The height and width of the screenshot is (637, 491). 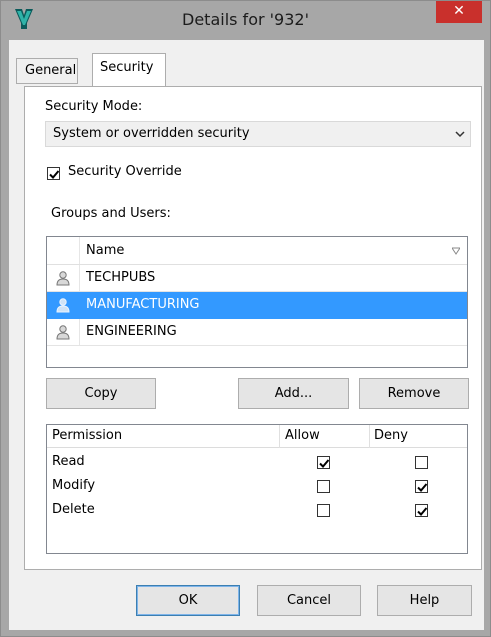 What do you see at coordinates (105, 250) in the screenshot?
I see `list-header-name: Name` at bounding box center [105, 250].